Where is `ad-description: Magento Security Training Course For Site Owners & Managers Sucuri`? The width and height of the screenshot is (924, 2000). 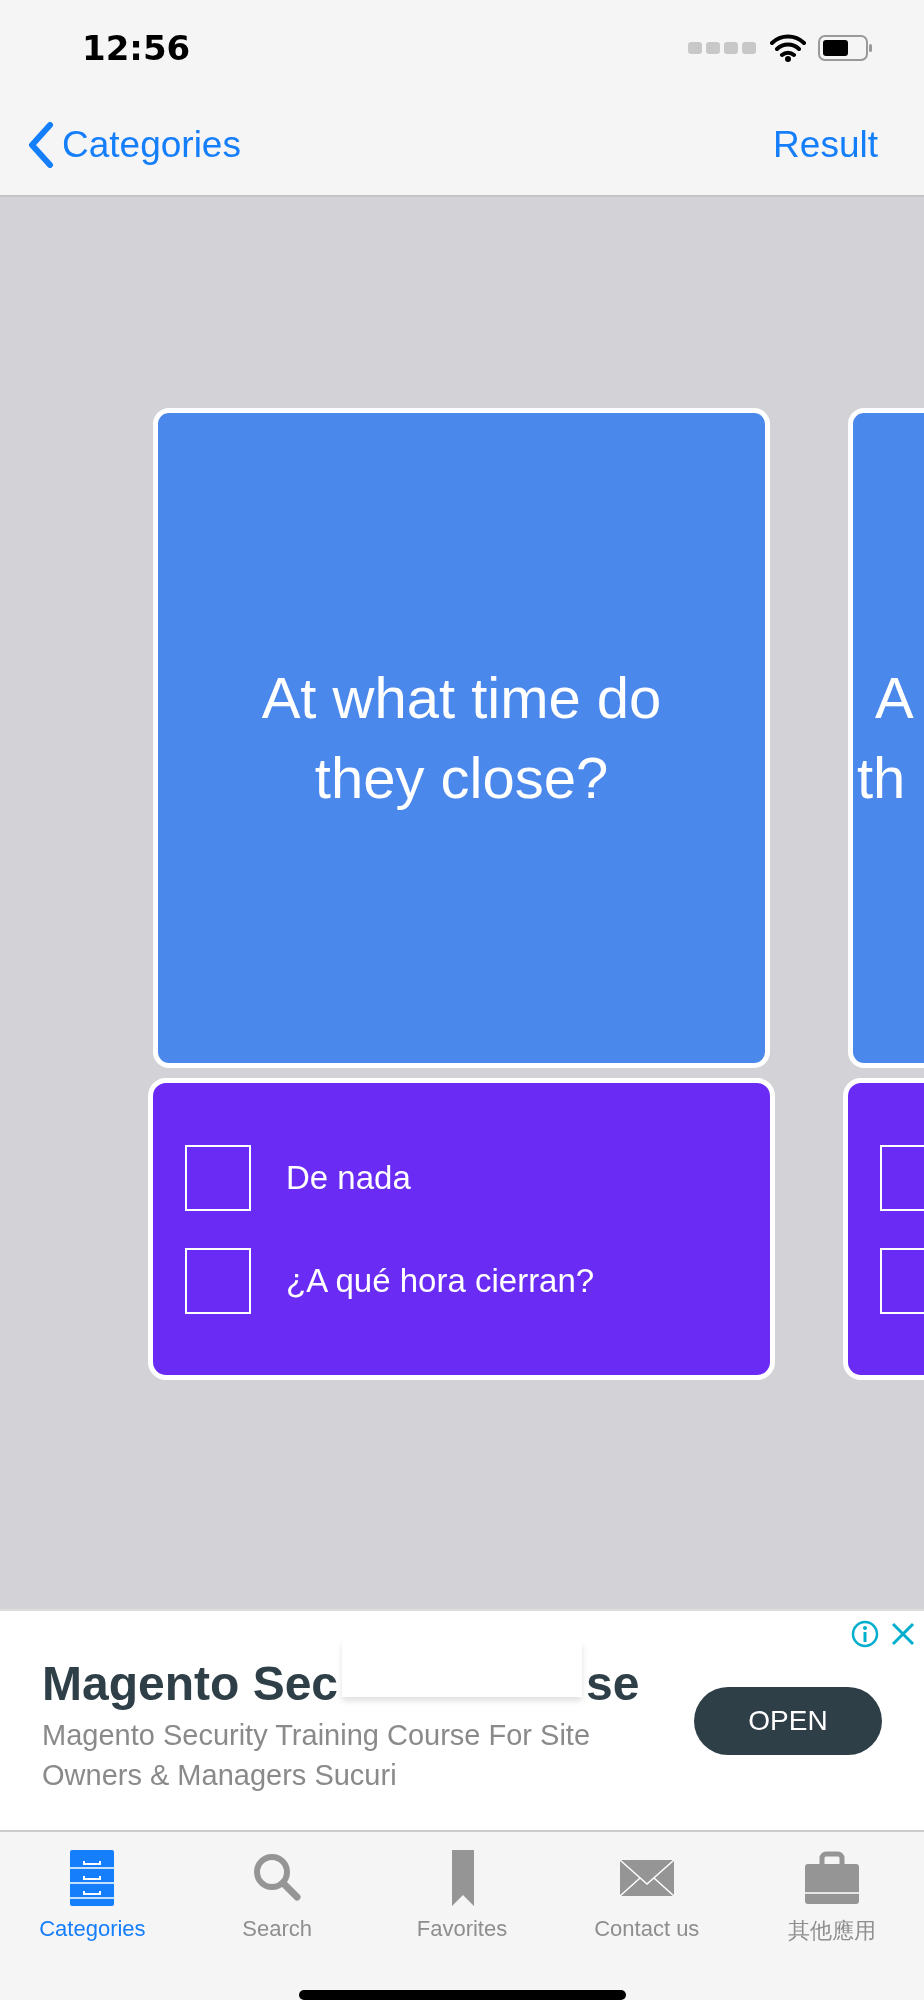 ad-description: Magento Security Training Course For Site Owners & Managers Sucuri is located at coordinates (317, 1755).